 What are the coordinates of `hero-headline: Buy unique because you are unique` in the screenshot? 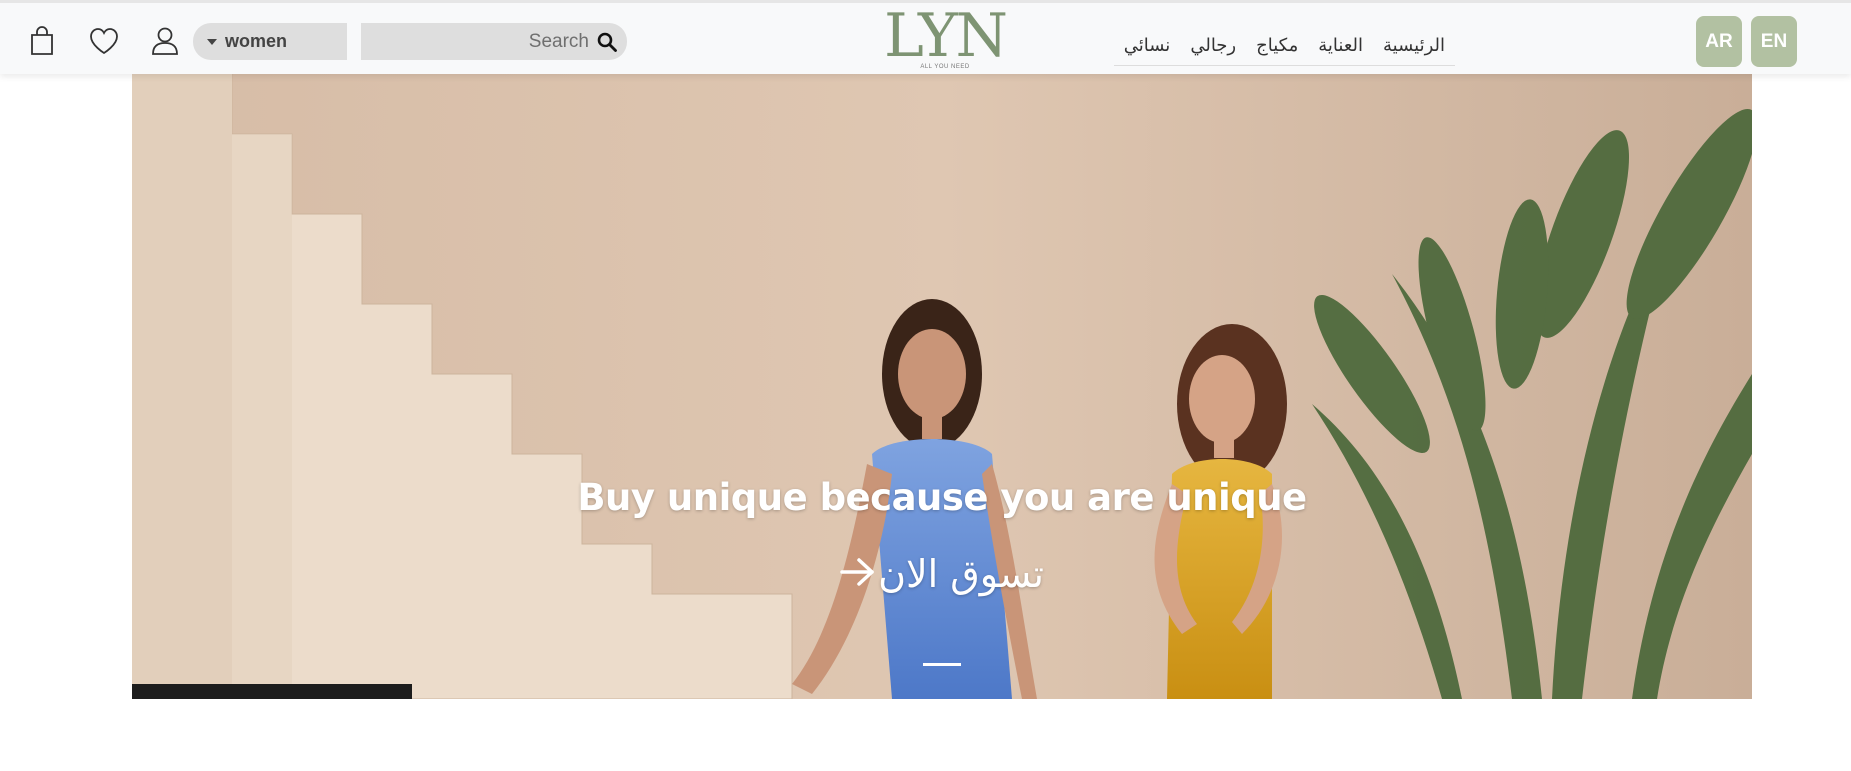 It's located at (942, 497).